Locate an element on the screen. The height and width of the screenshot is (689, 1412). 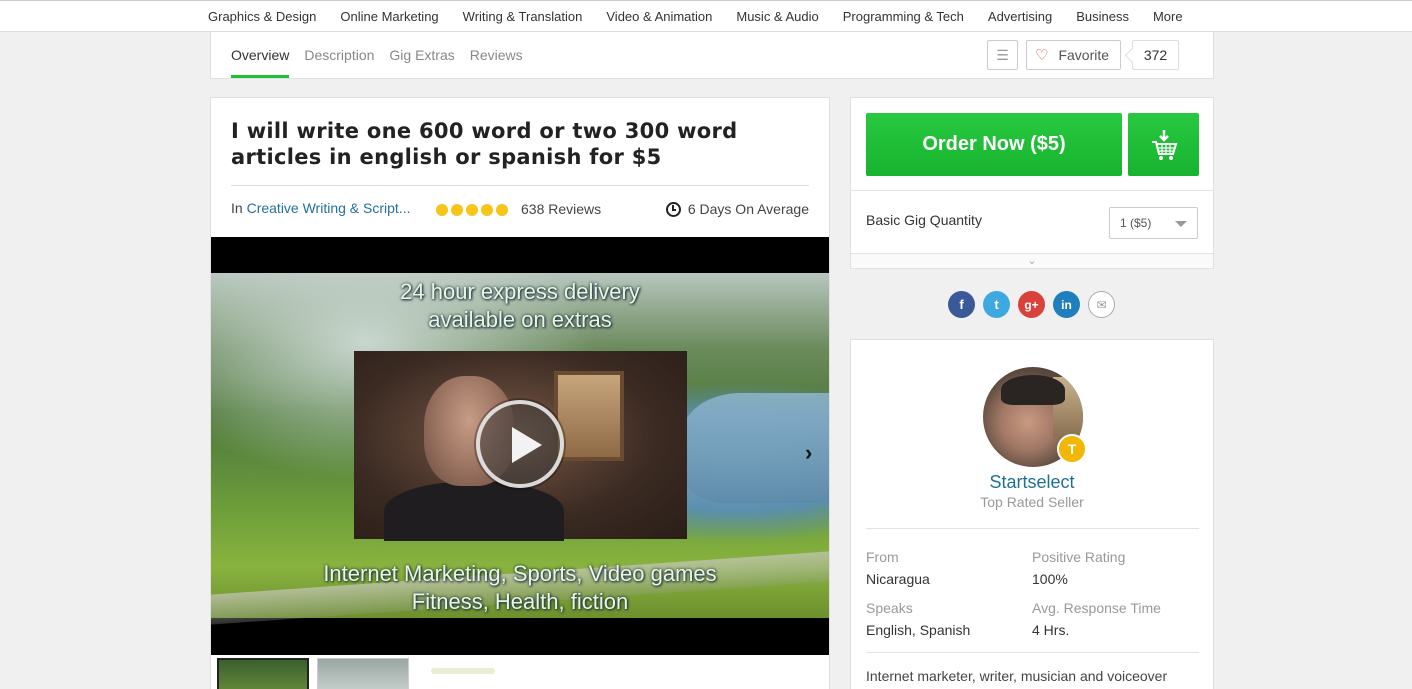
heart-icon: ♡ is located at coordinates (1042, 55).